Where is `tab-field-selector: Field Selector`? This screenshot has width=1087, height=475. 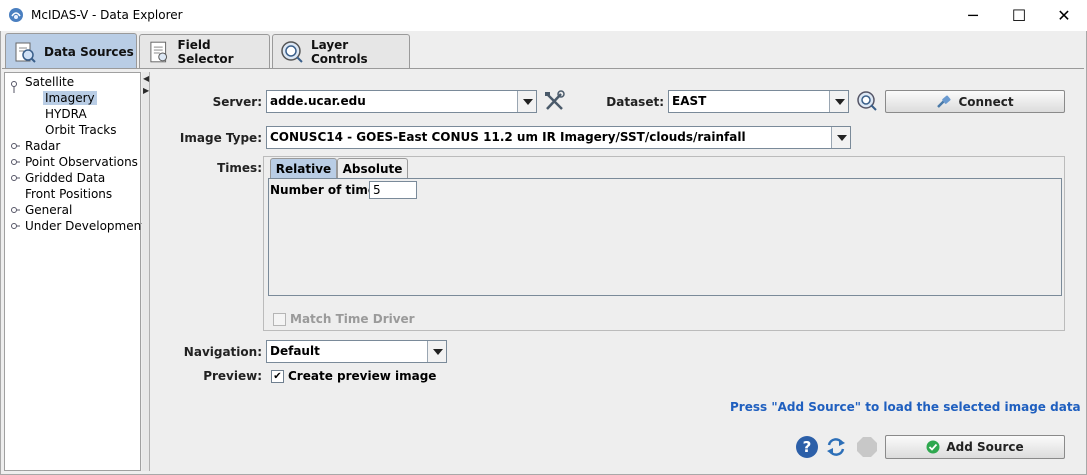
tab-field-selector: Field Selector is located at coordinates (204, 51).